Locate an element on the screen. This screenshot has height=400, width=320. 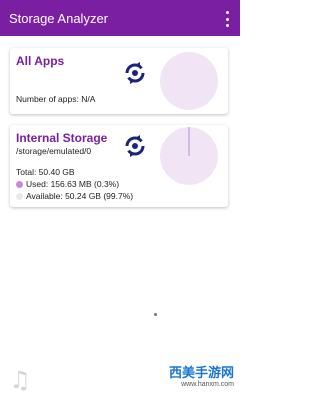
watermark-brand: 西美手游网 is located at coordinates (201, 373).